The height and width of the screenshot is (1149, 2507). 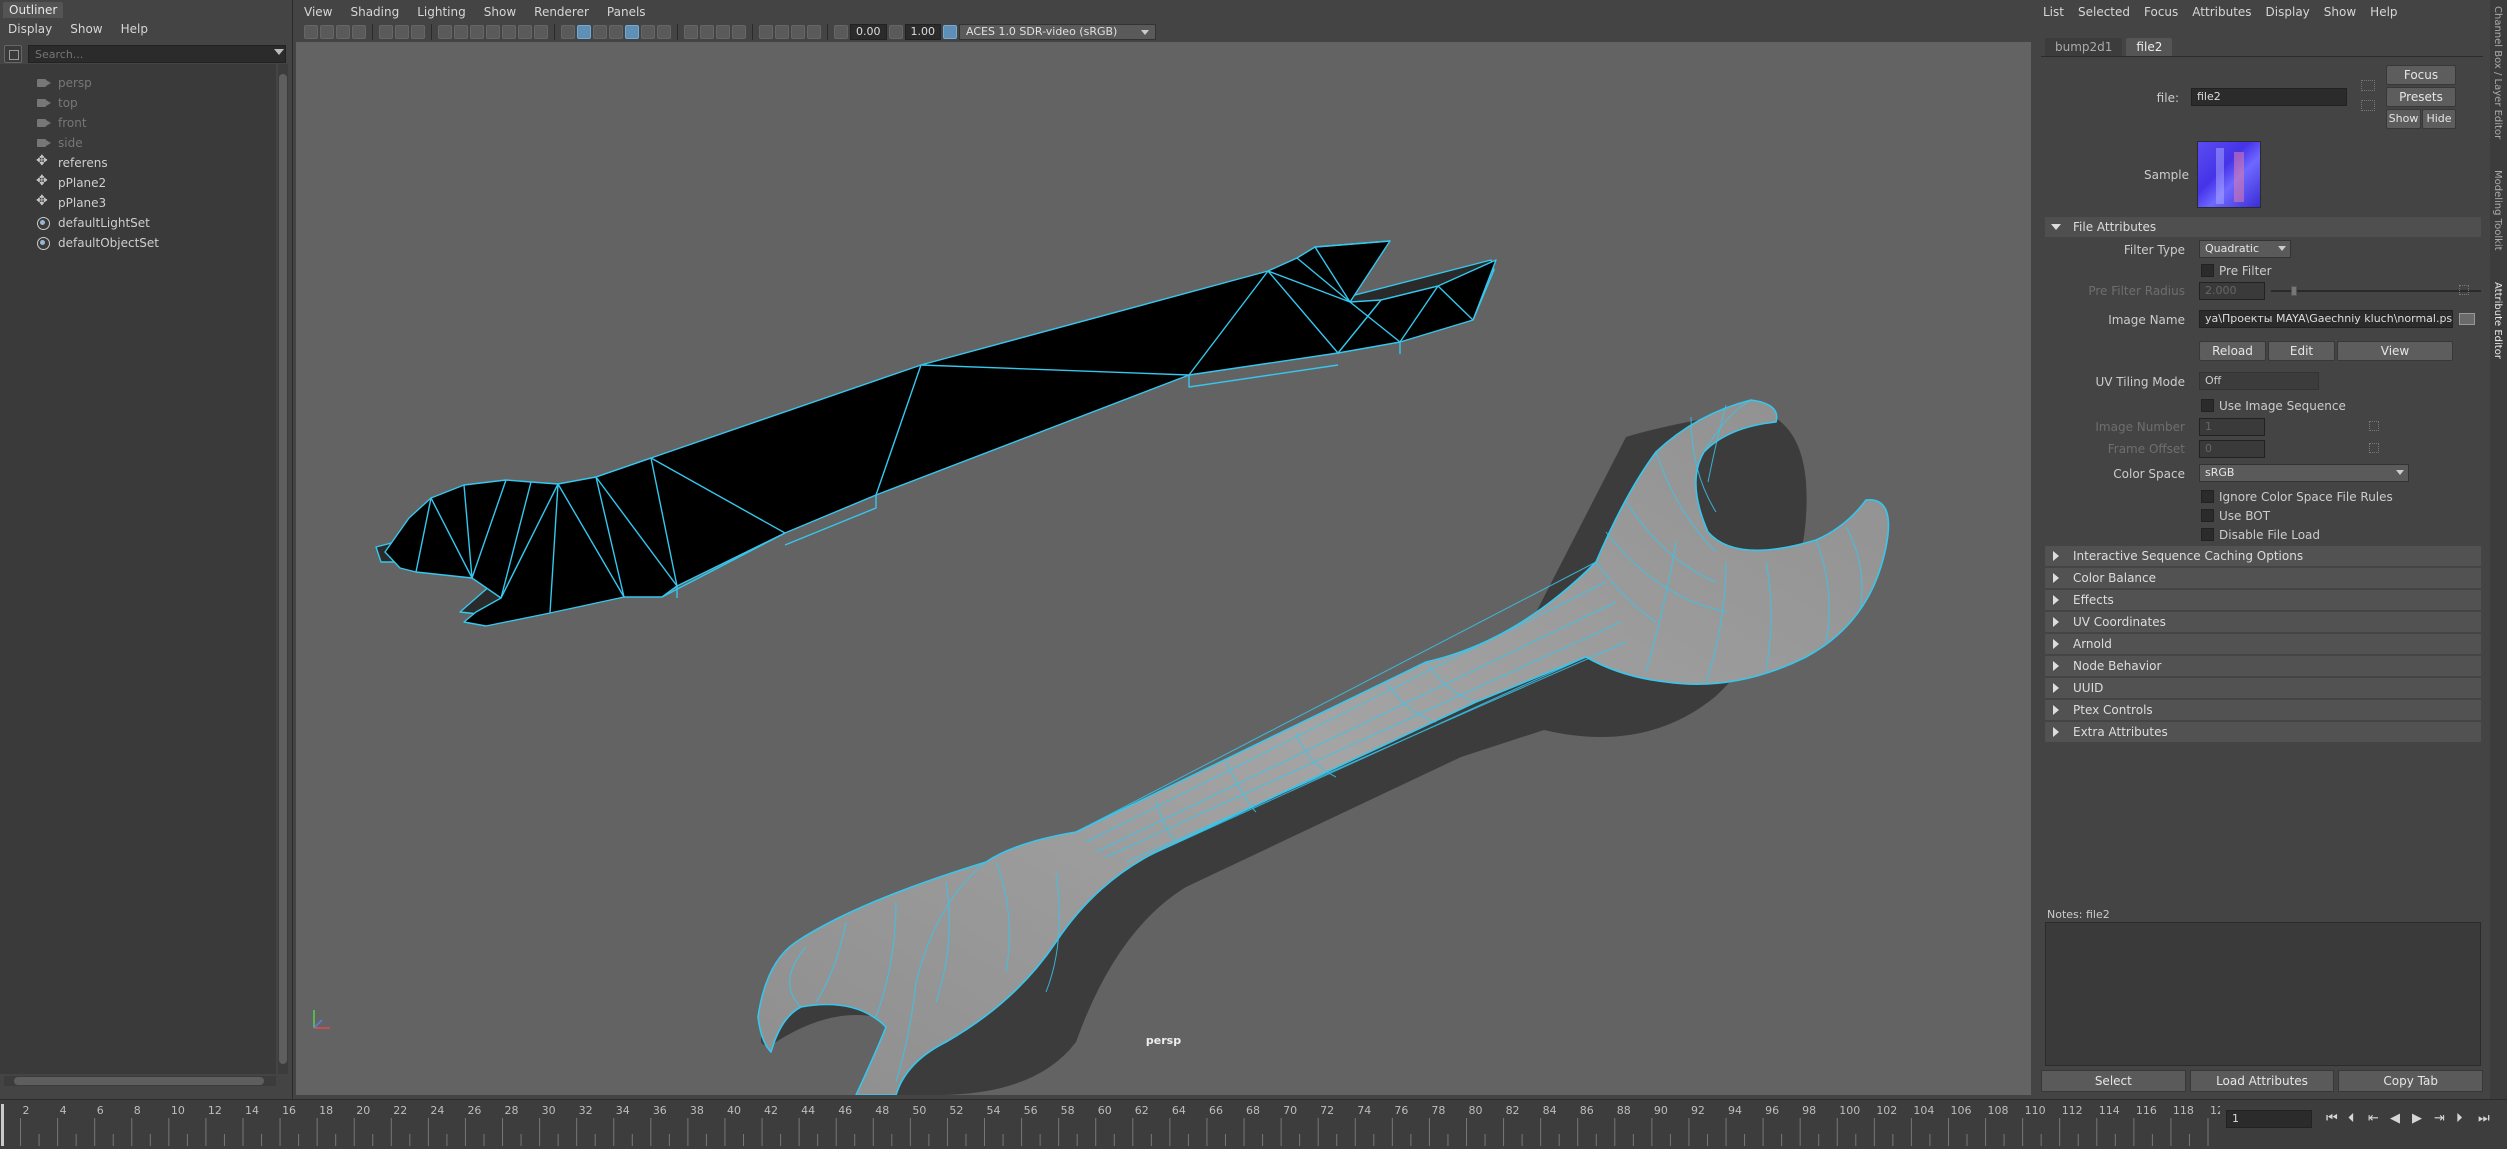 I want to click on tab-channel-box: Channel Box / Layer Editor, so click(x=2497, y=72).